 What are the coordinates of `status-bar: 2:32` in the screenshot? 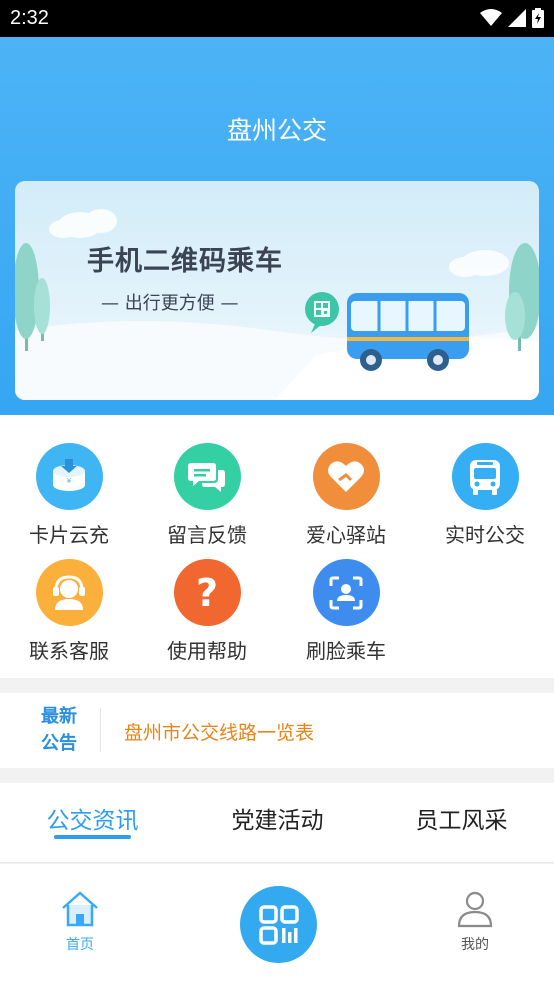 It's located at (277, 18).